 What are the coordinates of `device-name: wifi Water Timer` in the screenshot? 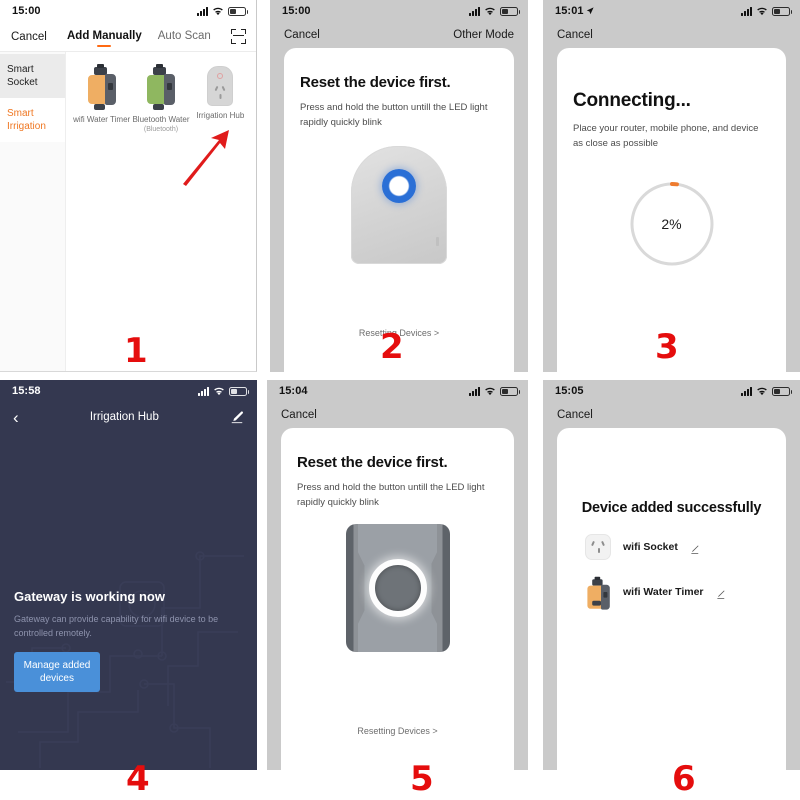 It's located at (663, 592).